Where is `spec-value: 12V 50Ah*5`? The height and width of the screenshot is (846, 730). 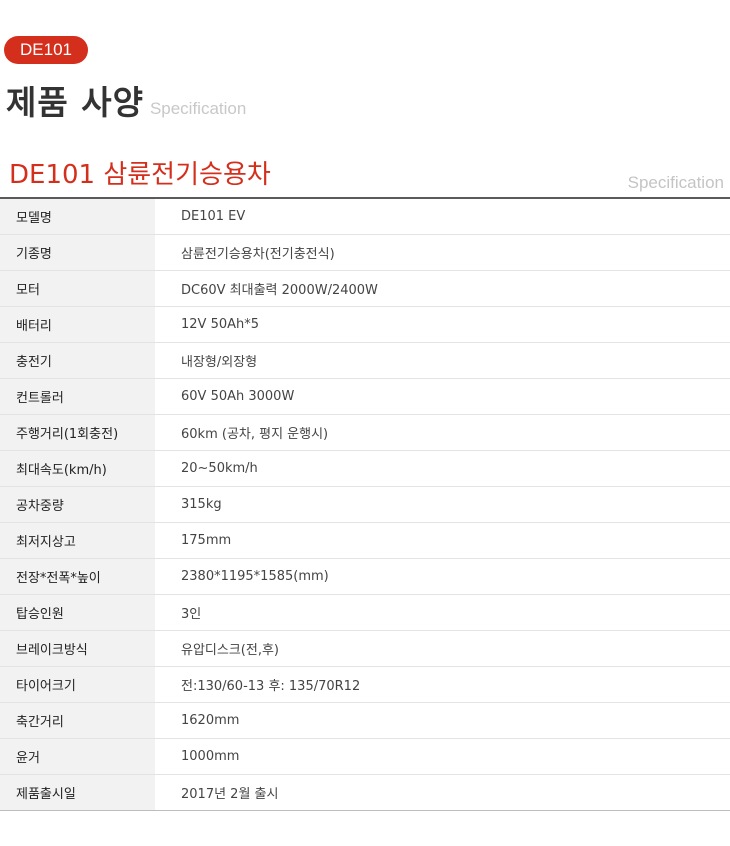 spec-value: 12V 50Ah*5 is located at coordinates (220, 324).